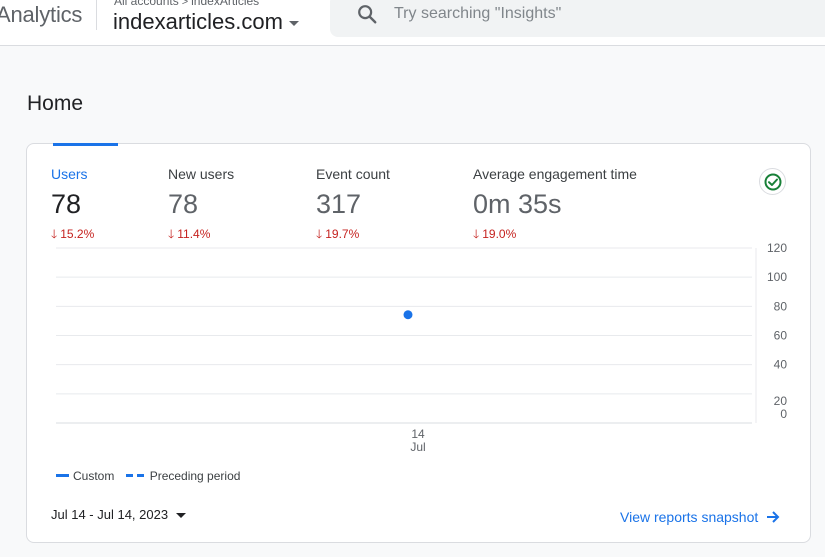 This screenshot has width=825, height=557. What do you see at coordinates (781, 365) in the screenshot?
I see `y-tick-label: 40` at bounding box center [781, 365].